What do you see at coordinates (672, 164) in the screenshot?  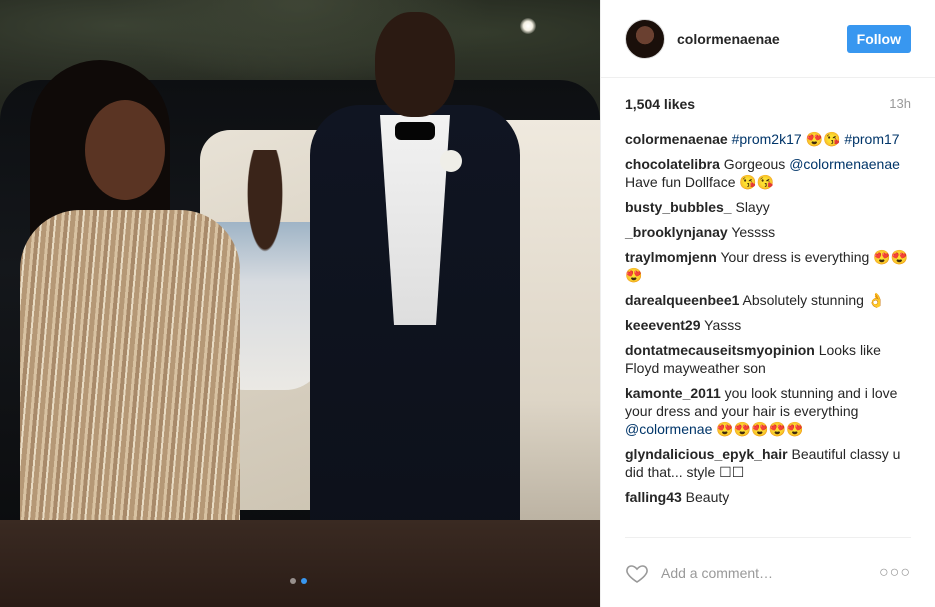 I see `comment-username: chocolatelibra` at bounding box center [672, 164].